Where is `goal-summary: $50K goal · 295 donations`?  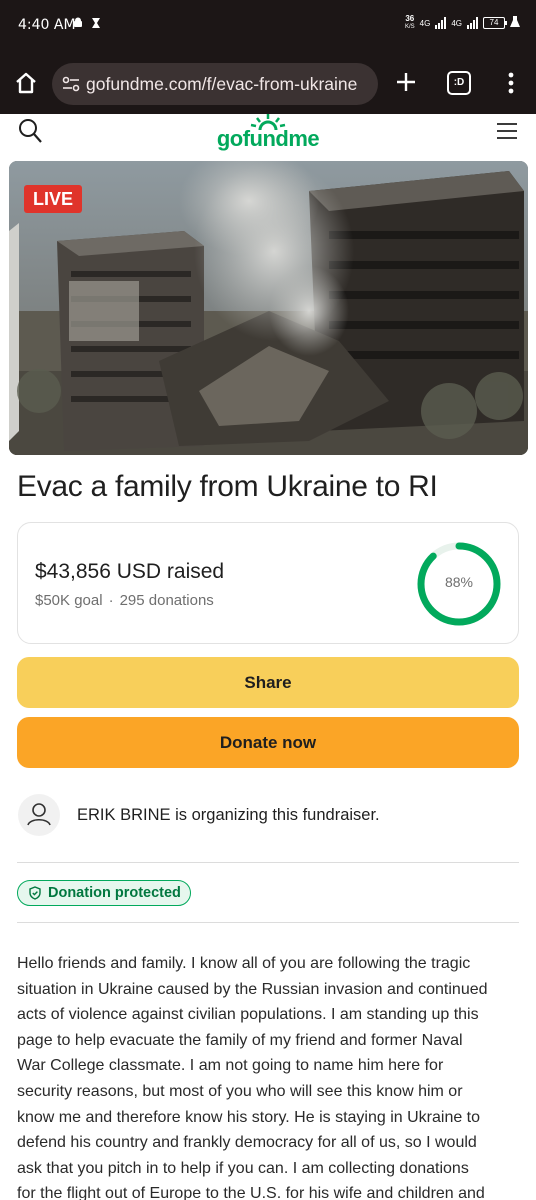
goal-summary: $50K goal · 295 donations is located at coordinates (124, 600).